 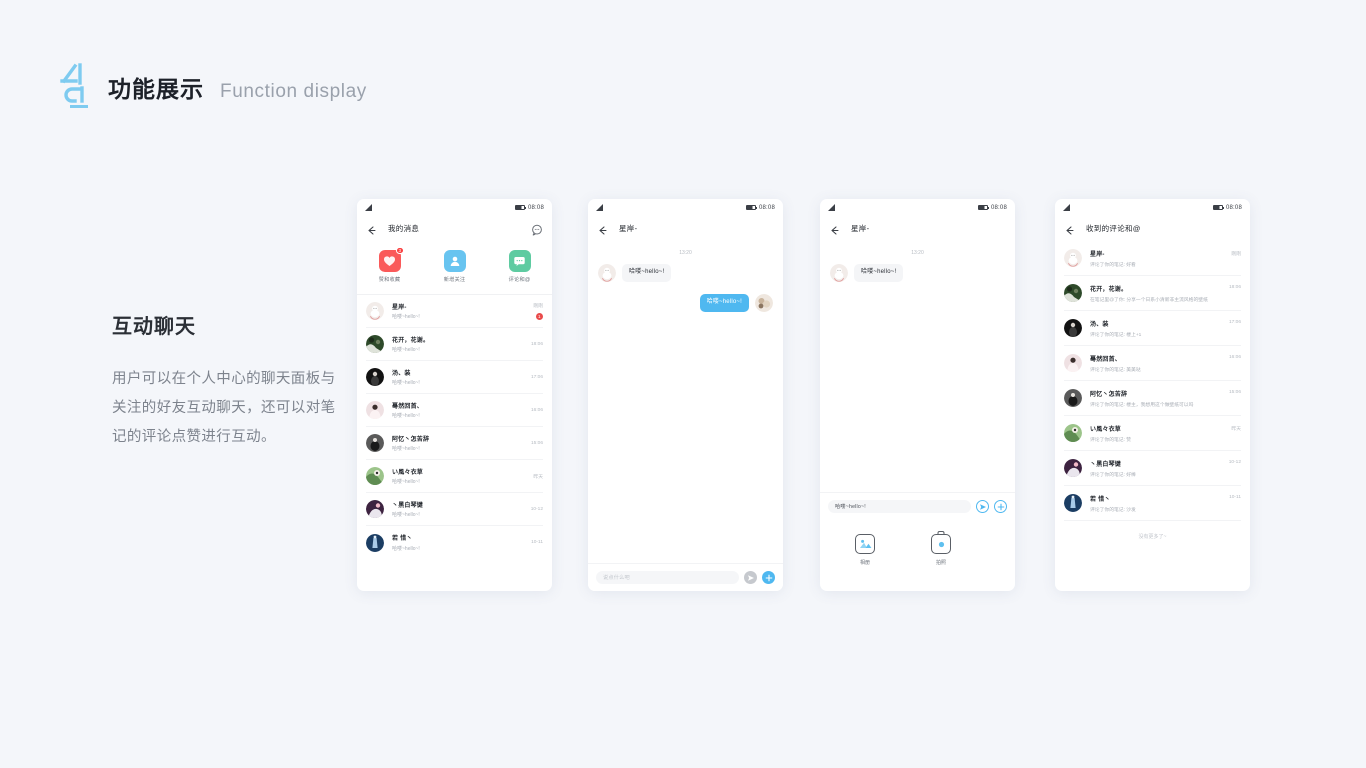 What do you see at coordinates (1152, 503) in the screenshot?
I see `list-item: 若 惜丶 评论了你的笔记: 沙发 10-11` at bounding box center [1152, 503].